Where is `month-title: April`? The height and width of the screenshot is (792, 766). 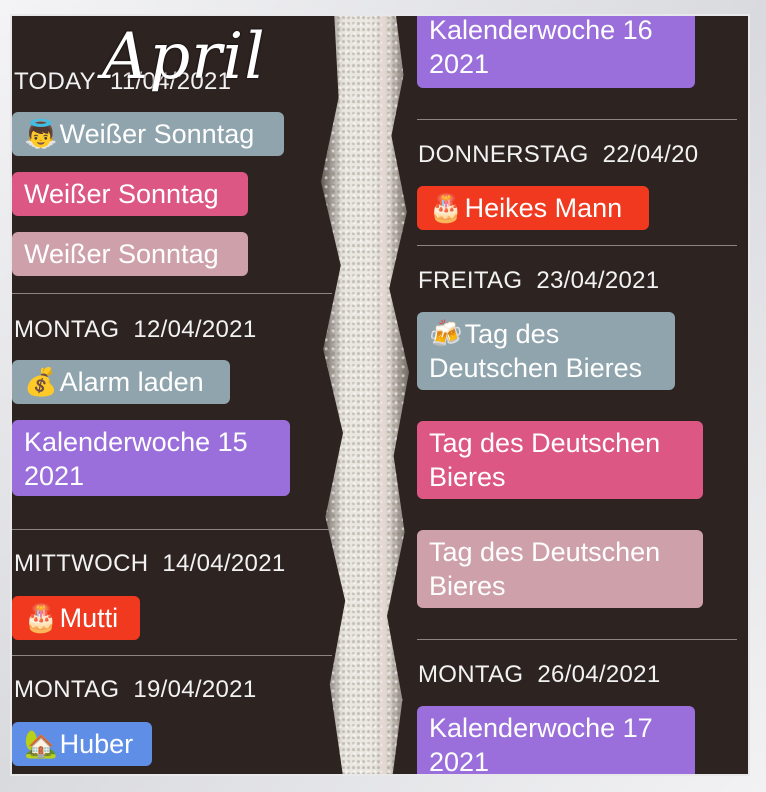
month-title: April is located at coordinates (184, 57).